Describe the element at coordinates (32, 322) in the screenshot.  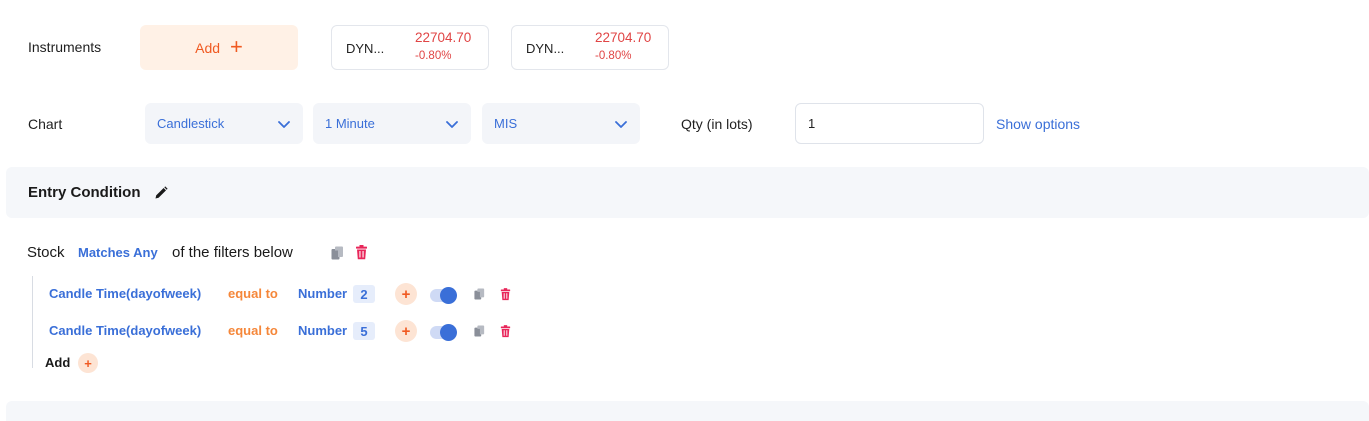
I see `group-divider` at that location.